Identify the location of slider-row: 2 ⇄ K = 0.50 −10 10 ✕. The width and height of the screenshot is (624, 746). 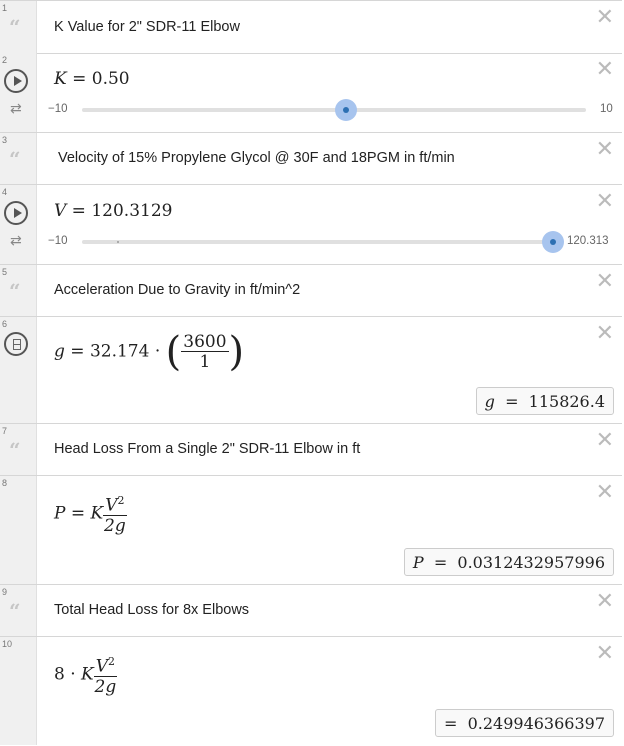
(311, 93).